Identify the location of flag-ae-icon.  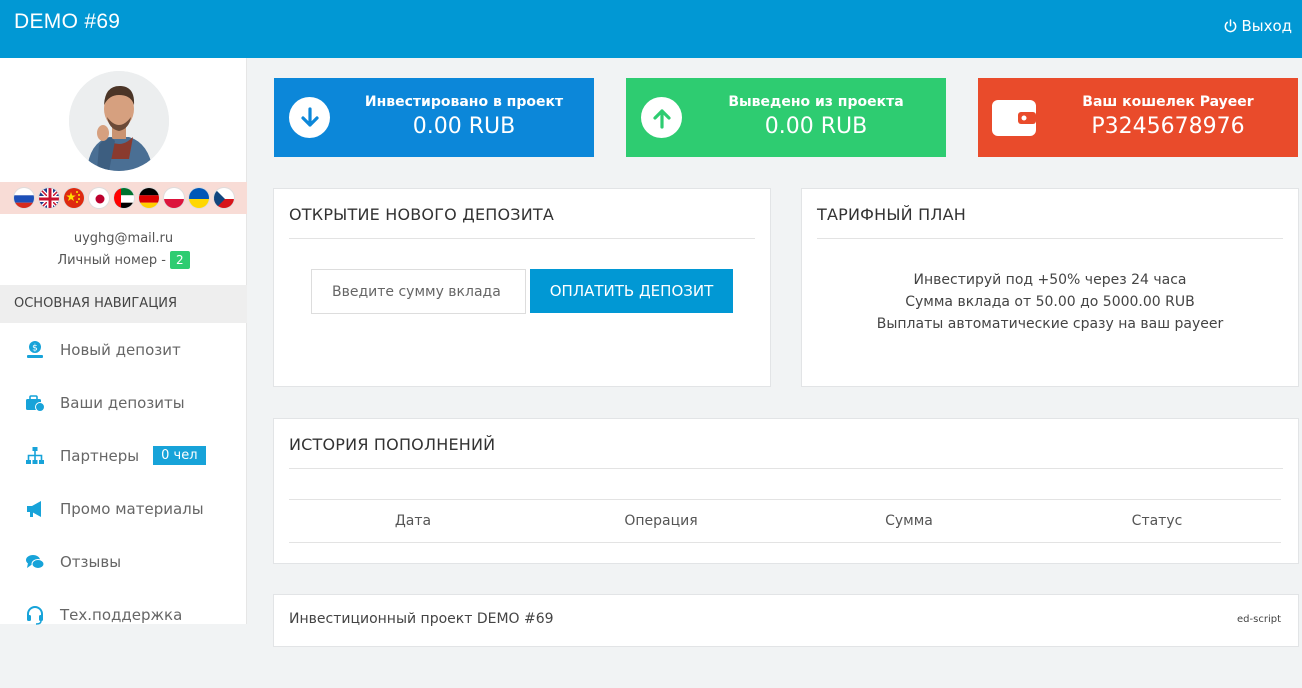
(123, 198).